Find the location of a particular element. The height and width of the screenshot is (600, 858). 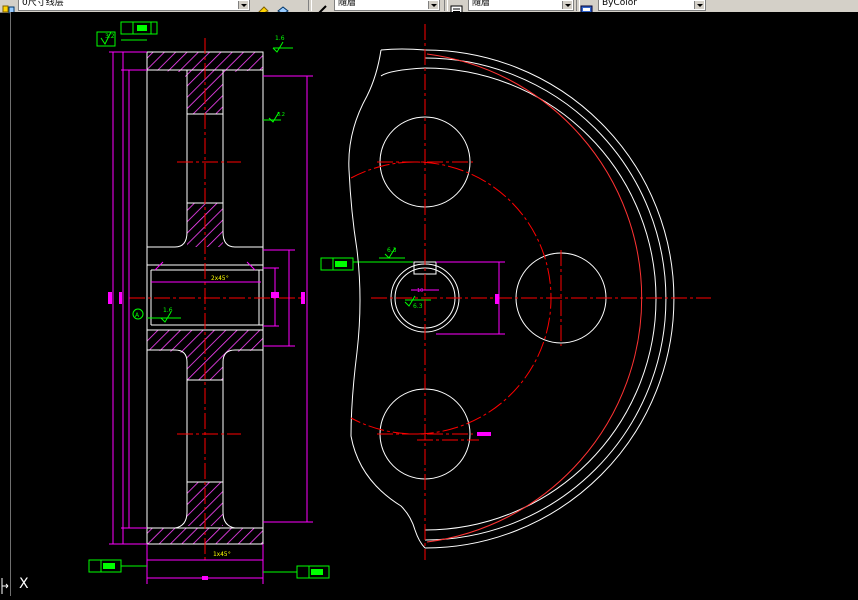

keyway-chamfer-label: 2x45° is located at coordinates (220, 278).